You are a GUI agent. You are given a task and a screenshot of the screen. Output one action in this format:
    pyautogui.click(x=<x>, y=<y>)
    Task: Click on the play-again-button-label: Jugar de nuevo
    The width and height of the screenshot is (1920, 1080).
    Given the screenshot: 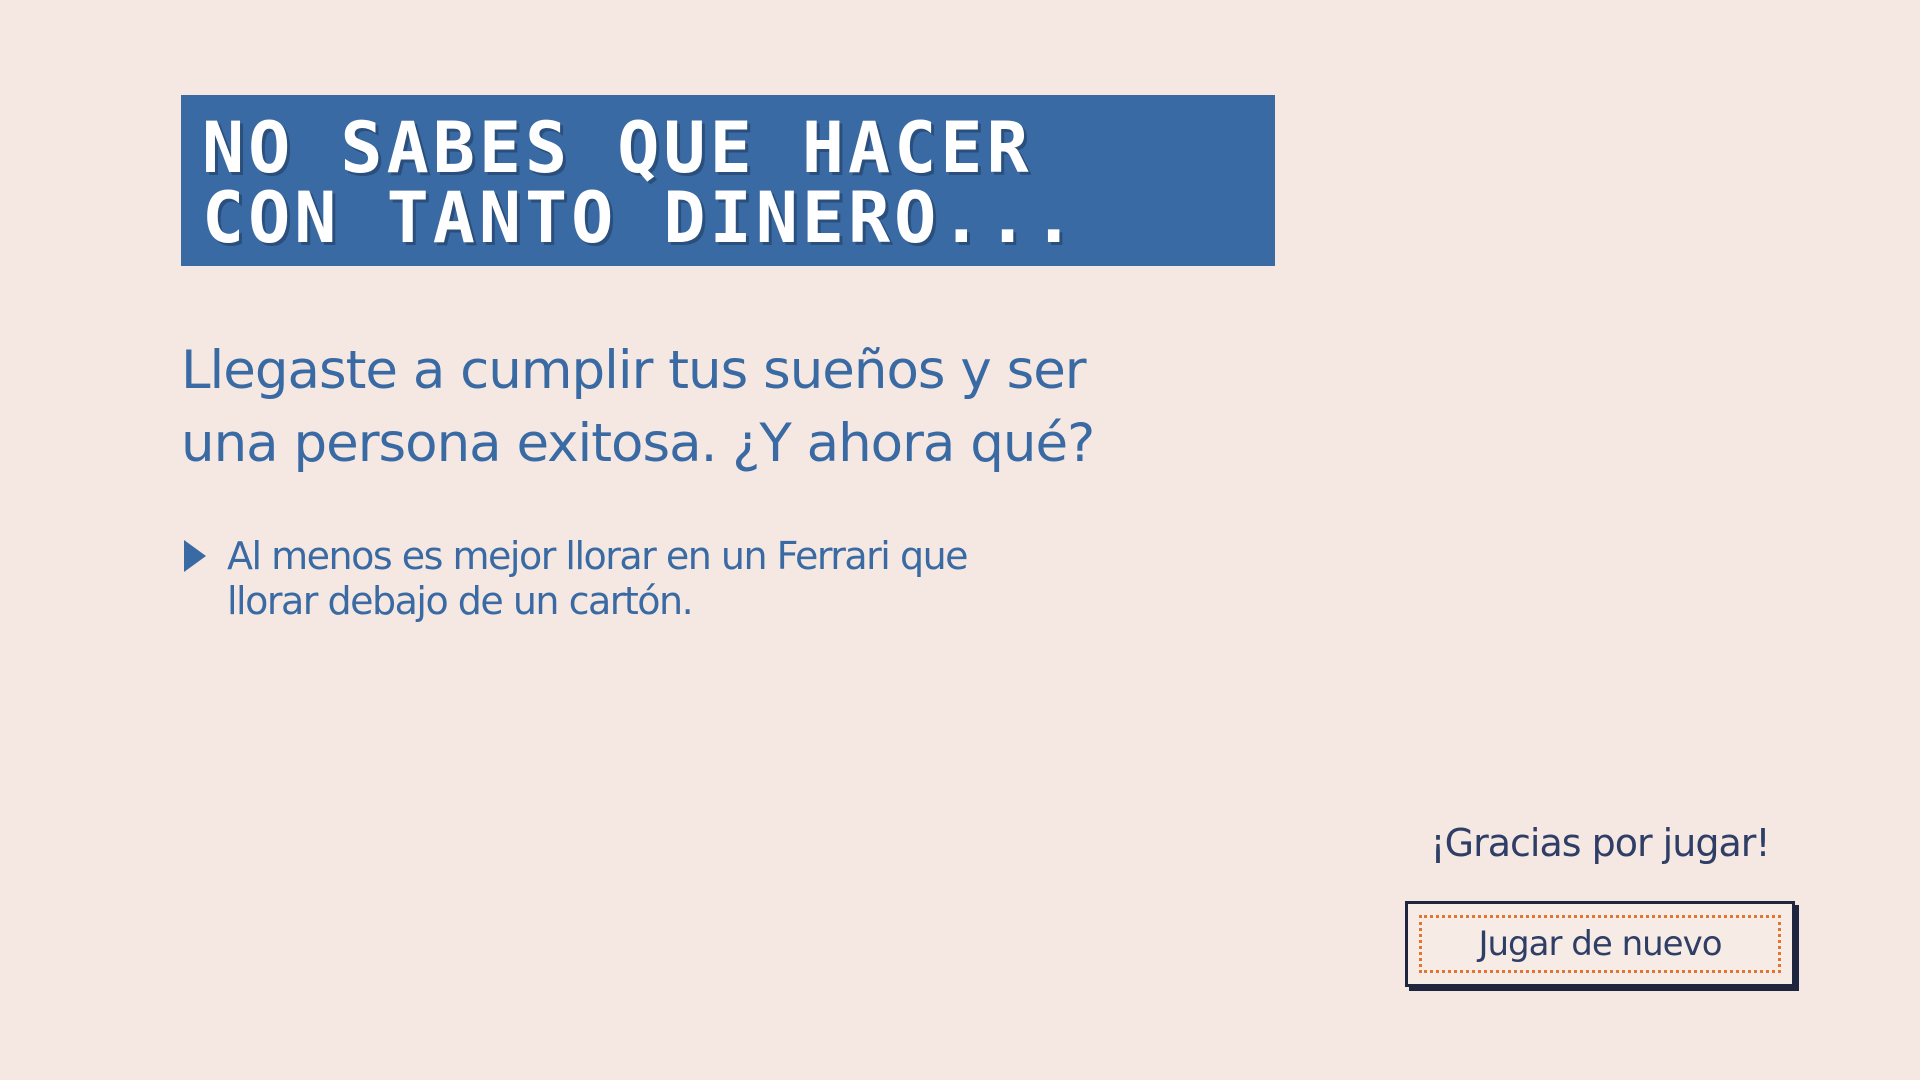 What is the action you would take?
    pyautogui.click(x=1600, y=944)
    